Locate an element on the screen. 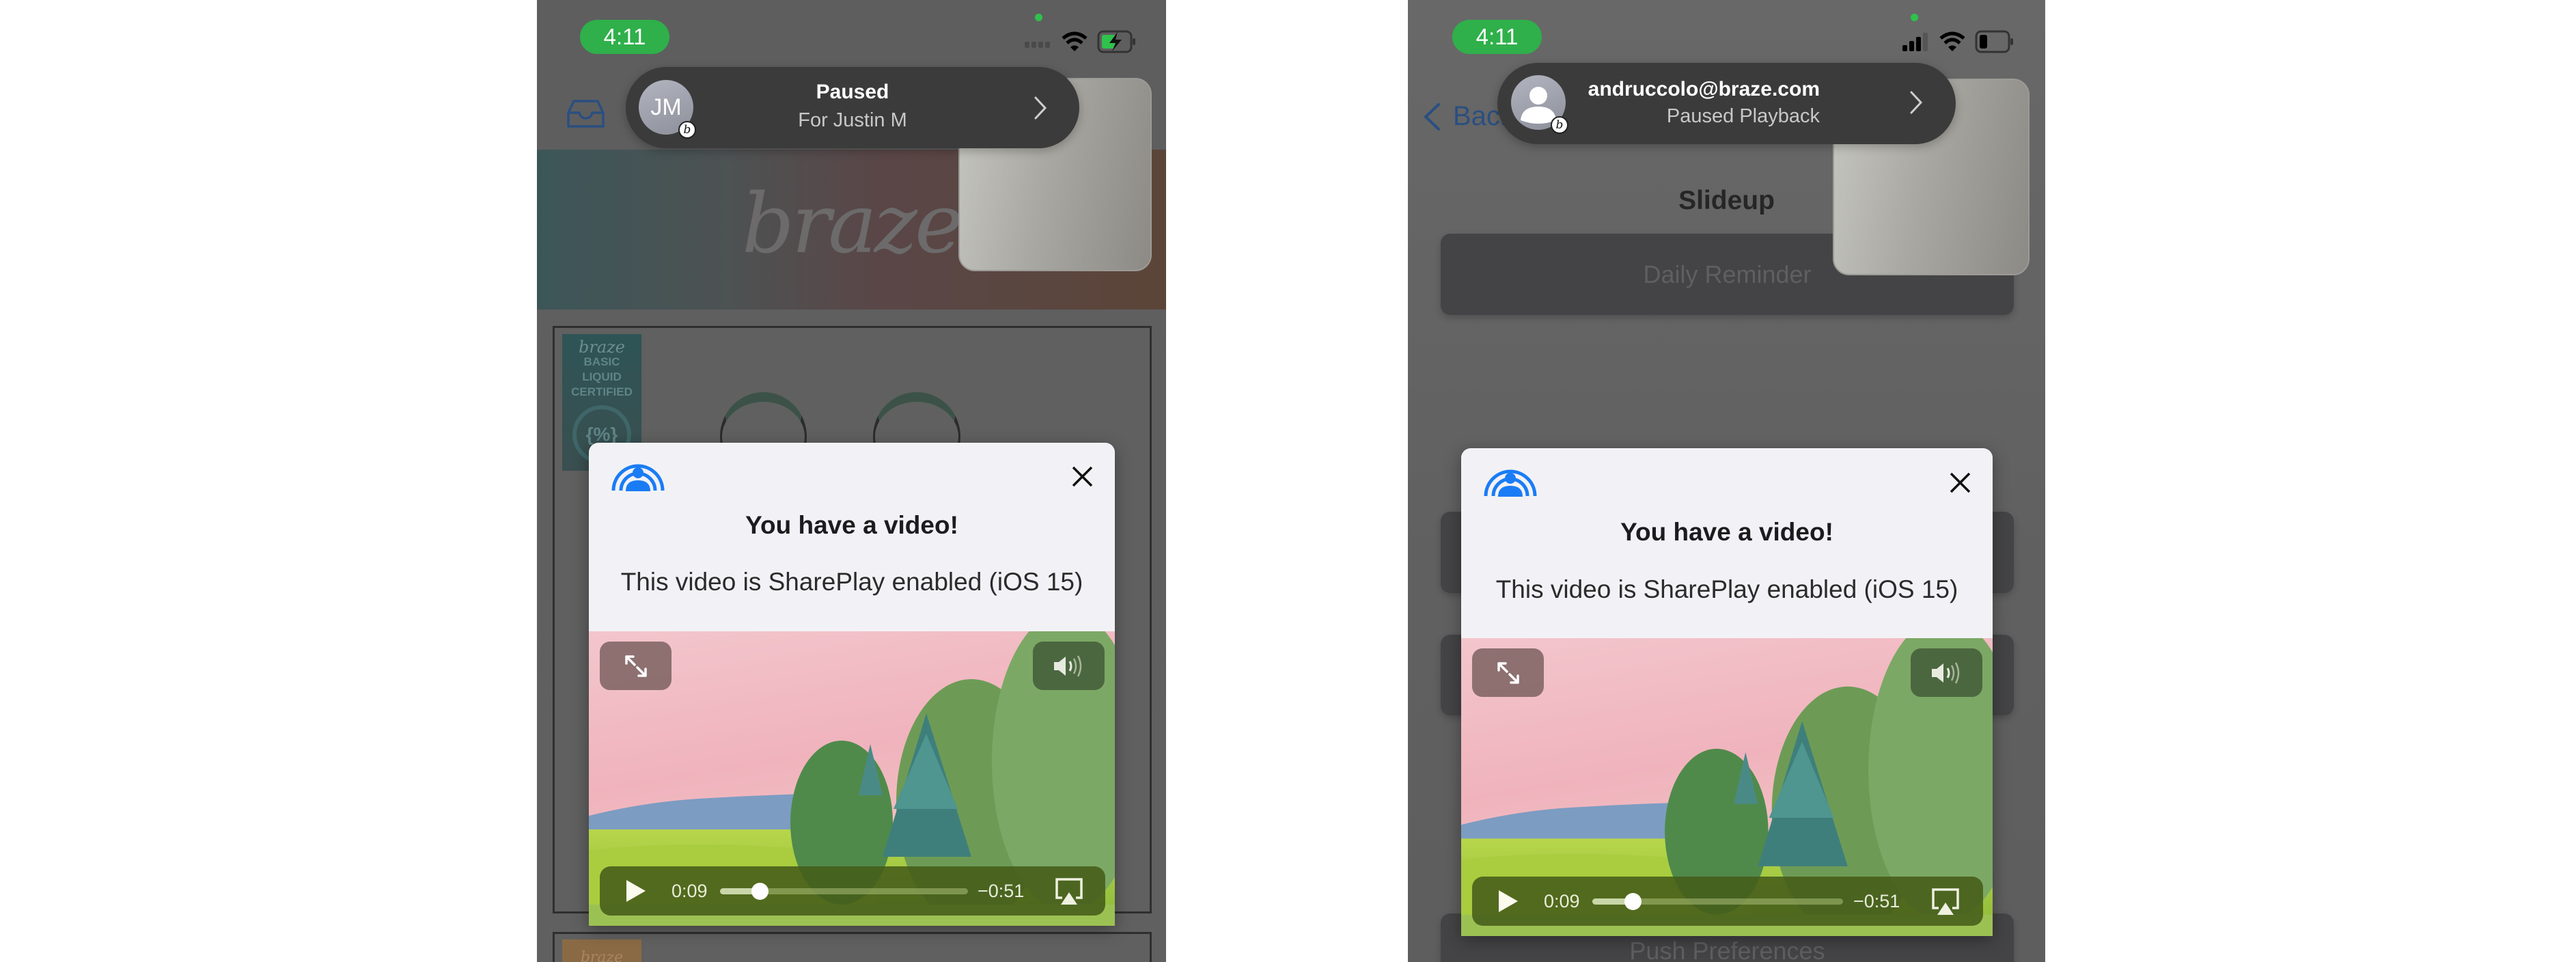 The image size is (2576, 962). battery-low-icon is located at coordinates (1994, 41).